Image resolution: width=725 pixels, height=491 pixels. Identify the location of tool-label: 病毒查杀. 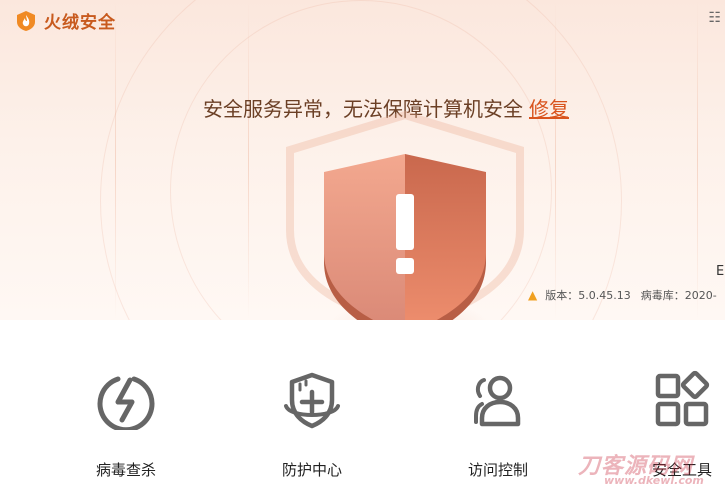
(125, 470).